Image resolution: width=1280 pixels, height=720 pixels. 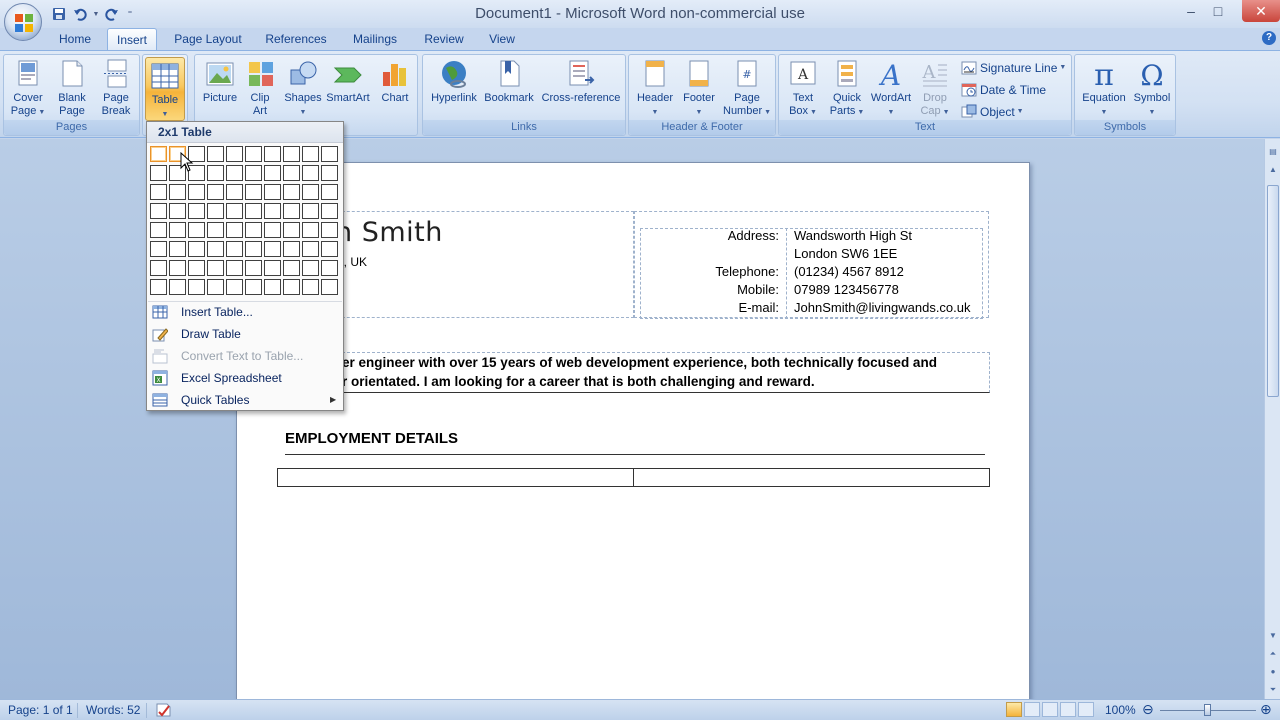 I want to click on close-button: ✕, so click(x=1261, y=11).